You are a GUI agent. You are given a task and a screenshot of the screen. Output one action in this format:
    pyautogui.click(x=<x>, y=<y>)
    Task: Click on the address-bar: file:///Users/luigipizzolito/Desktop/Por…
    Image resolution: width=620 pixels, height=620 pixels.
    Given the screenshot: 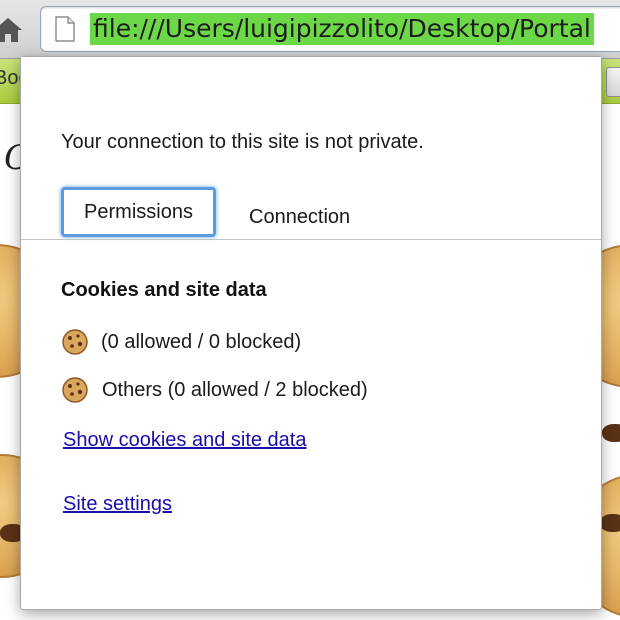 What is the action you would take?
    pyautogui.click(x=330, y=29)
    